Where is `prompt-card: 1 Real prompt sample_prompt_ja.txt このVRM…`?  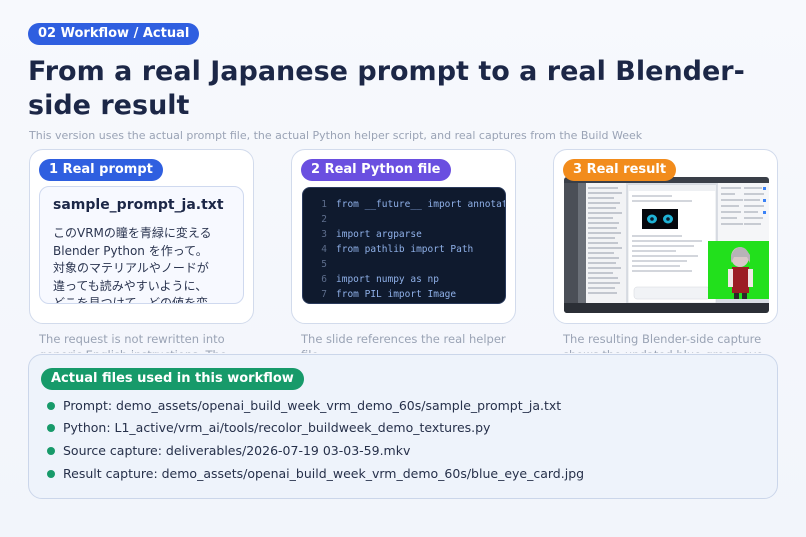 prompt-card: 1 Real prompt sample_prompt_ja.txt このVRM… is located at coordinates (141, 236).